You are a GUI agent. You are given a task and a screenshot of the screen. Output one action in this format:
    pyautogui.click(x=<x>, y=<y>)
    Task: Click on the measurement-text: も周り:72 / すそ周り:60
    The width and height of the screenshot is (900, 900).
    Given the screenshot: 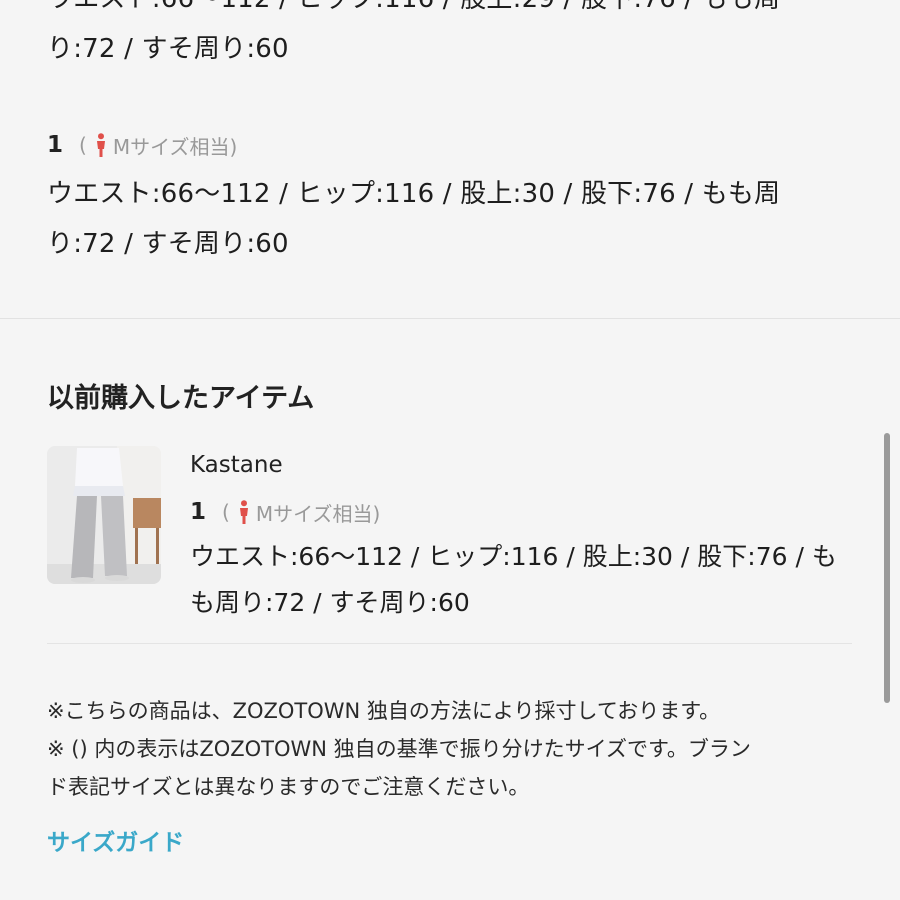 What is the action you would take?
    pyautogui.click(x=330, y=602)
    